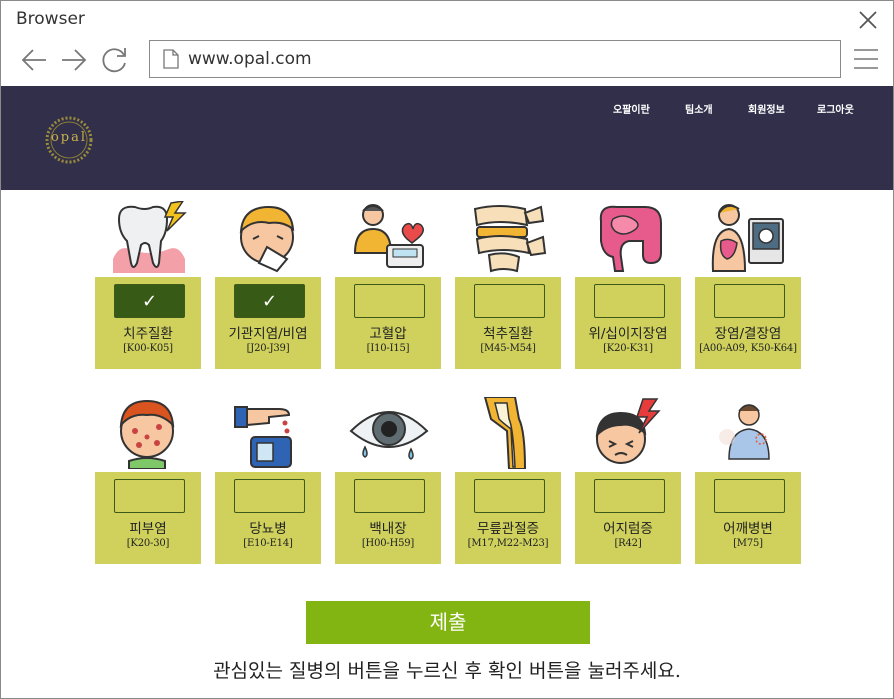  What do you see at coordinates (447, 671) in the screenshot?
I see `instruction-text: 관심있는 질병의 버튼을 누르신 후 확인 버튼을 눌러주세요.` at bounding box center [447, 671].